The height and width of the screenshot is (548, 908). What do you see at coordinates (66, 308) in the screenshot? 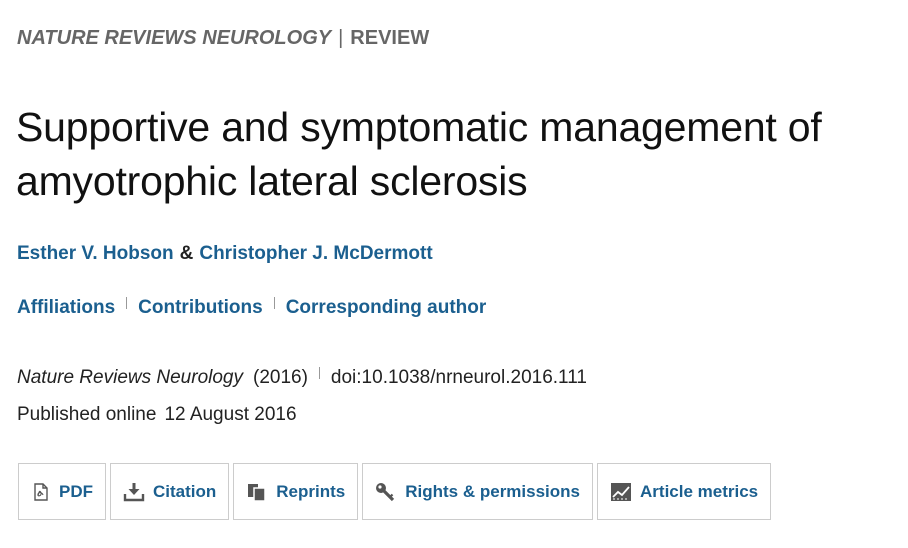
I see `affiliations-link: Affiliations` at bounding box center [66, 308].